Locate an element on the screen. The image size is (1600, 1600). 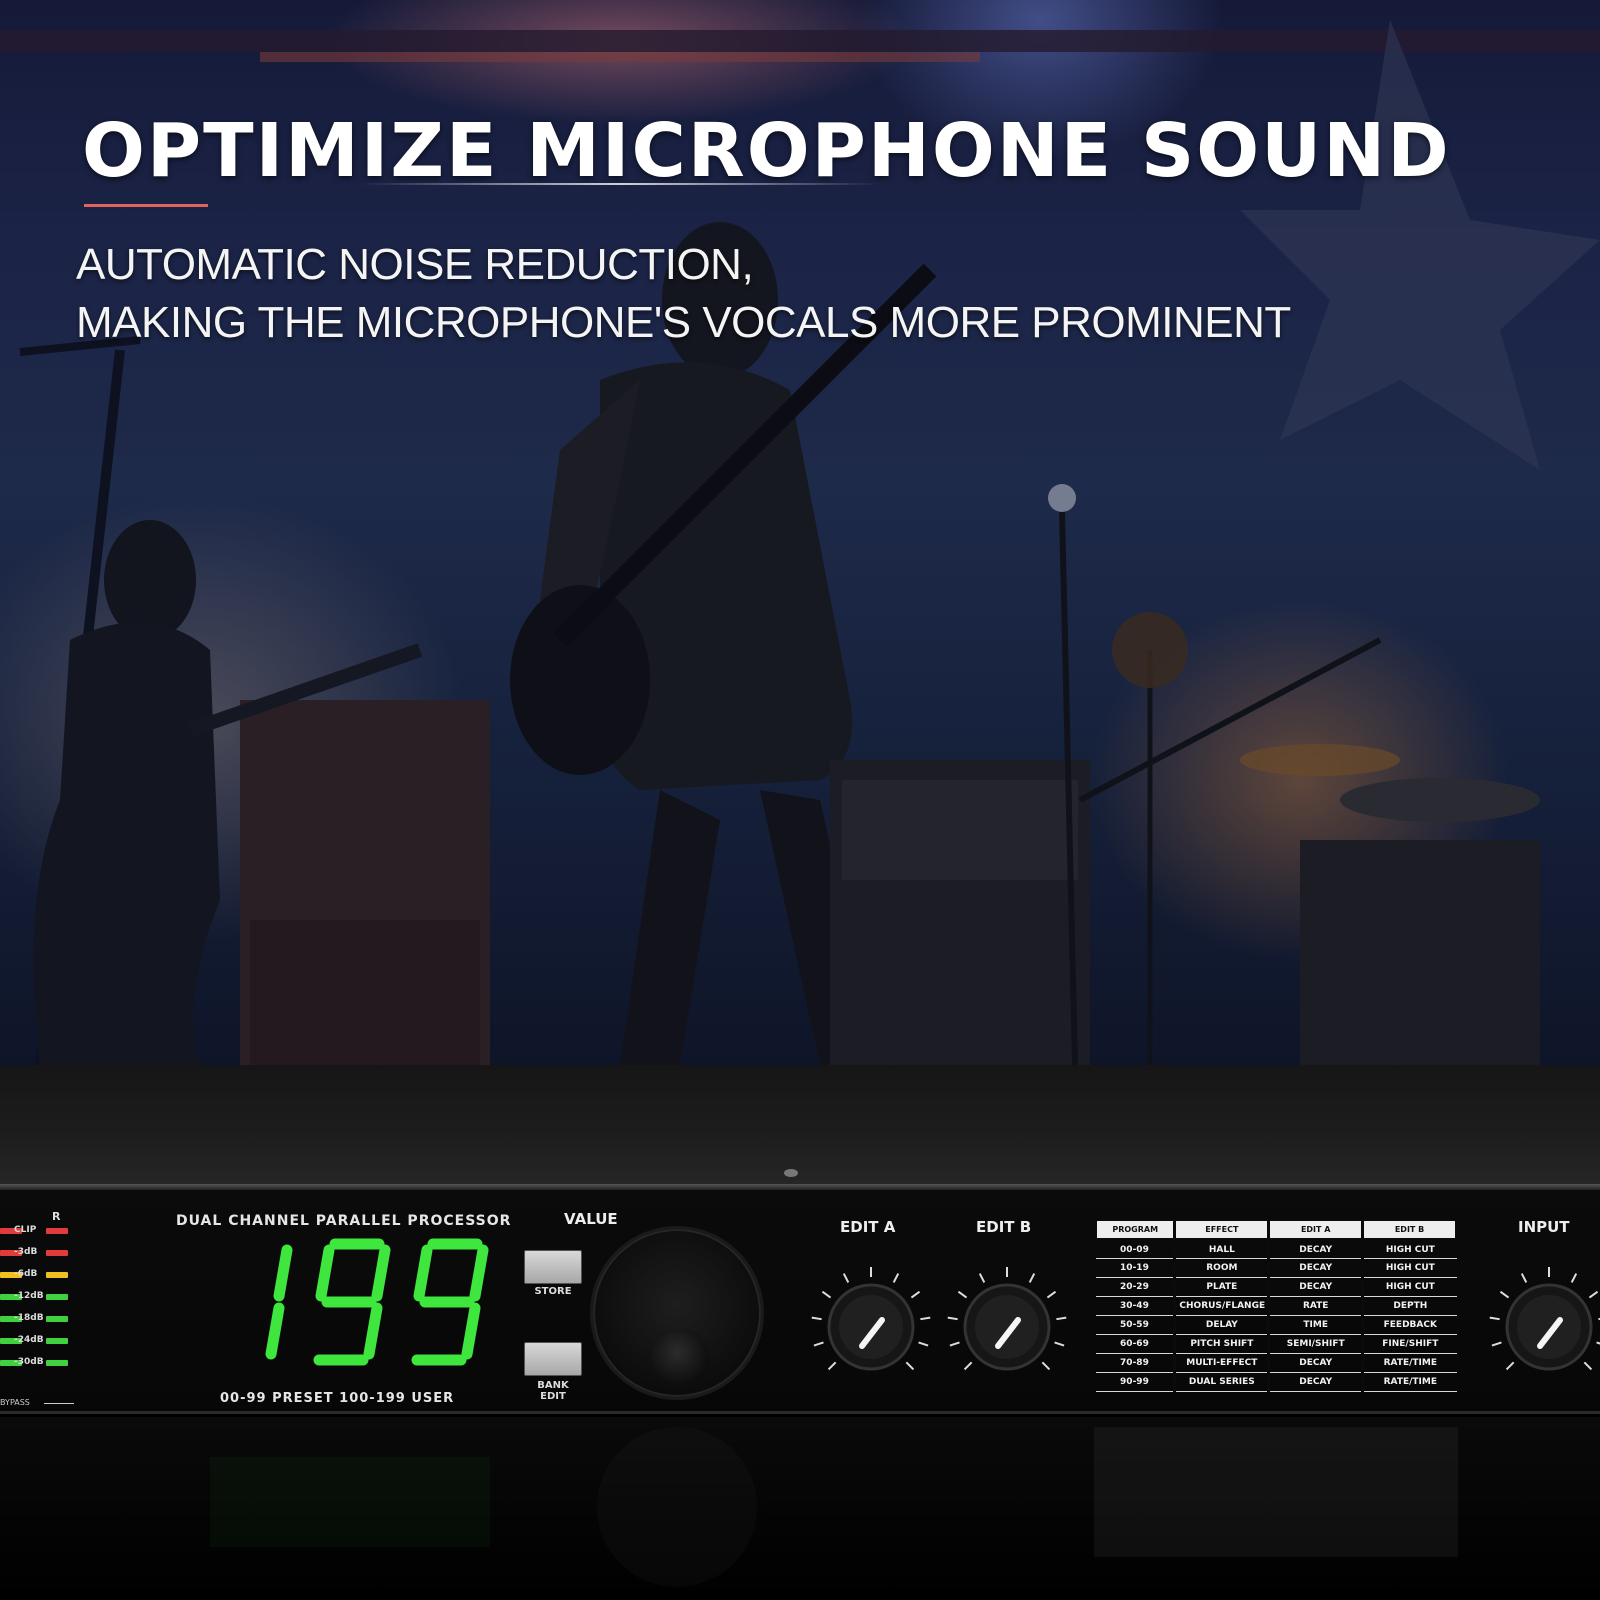
fx-table-cell: PLATE is located at coordinates (1221, 1287).